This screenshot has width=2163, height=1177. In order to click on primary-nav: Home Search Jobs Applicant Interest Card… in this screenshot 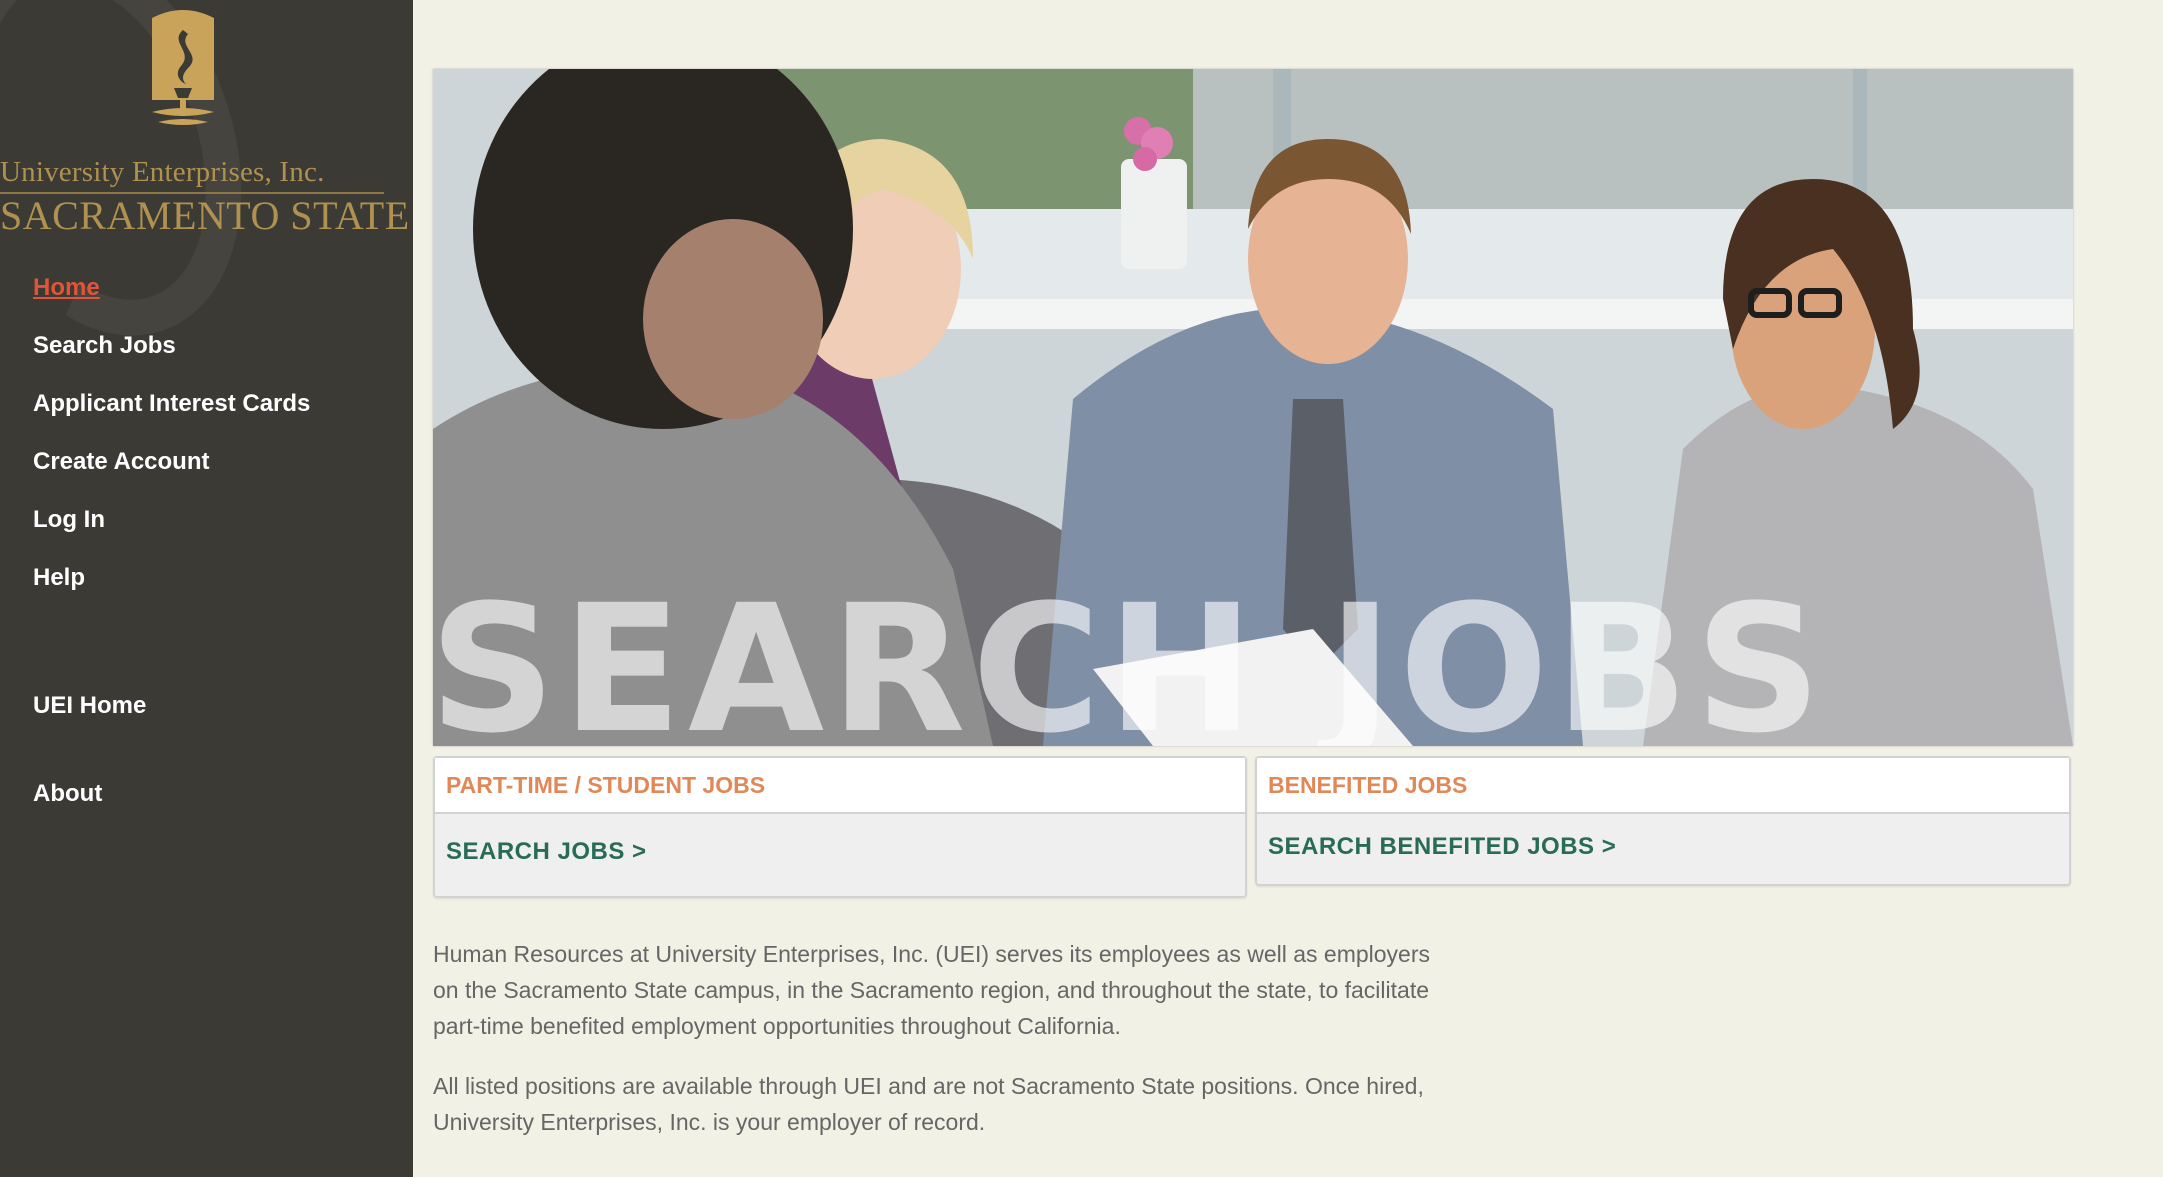, I will do `click(171, 446)`.